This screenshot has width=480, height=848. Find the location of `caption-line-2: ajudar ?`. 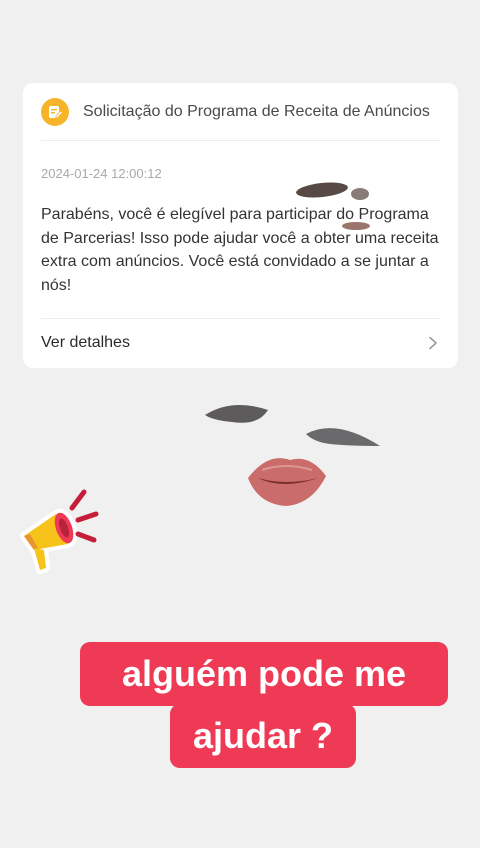

caption-line-2: ajudar ? is located at coordinates (263, 736).